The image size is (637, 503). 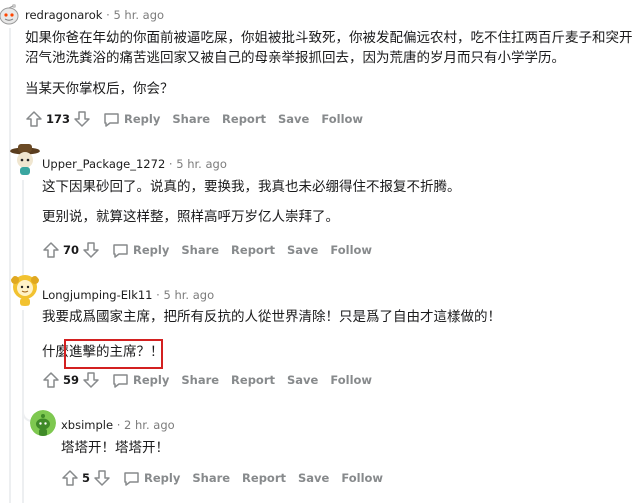 I want to click on green-snoo-avatar-icon, so click(x=43, y=423).